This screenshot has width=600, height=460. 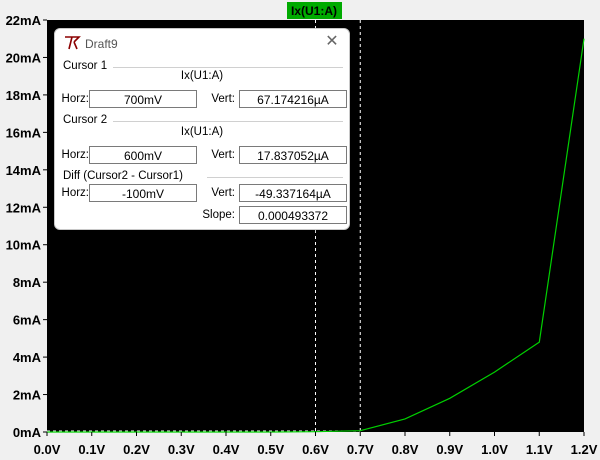 I want to click on cursor2-title: Cursor 2, so click(x=85, y=120).